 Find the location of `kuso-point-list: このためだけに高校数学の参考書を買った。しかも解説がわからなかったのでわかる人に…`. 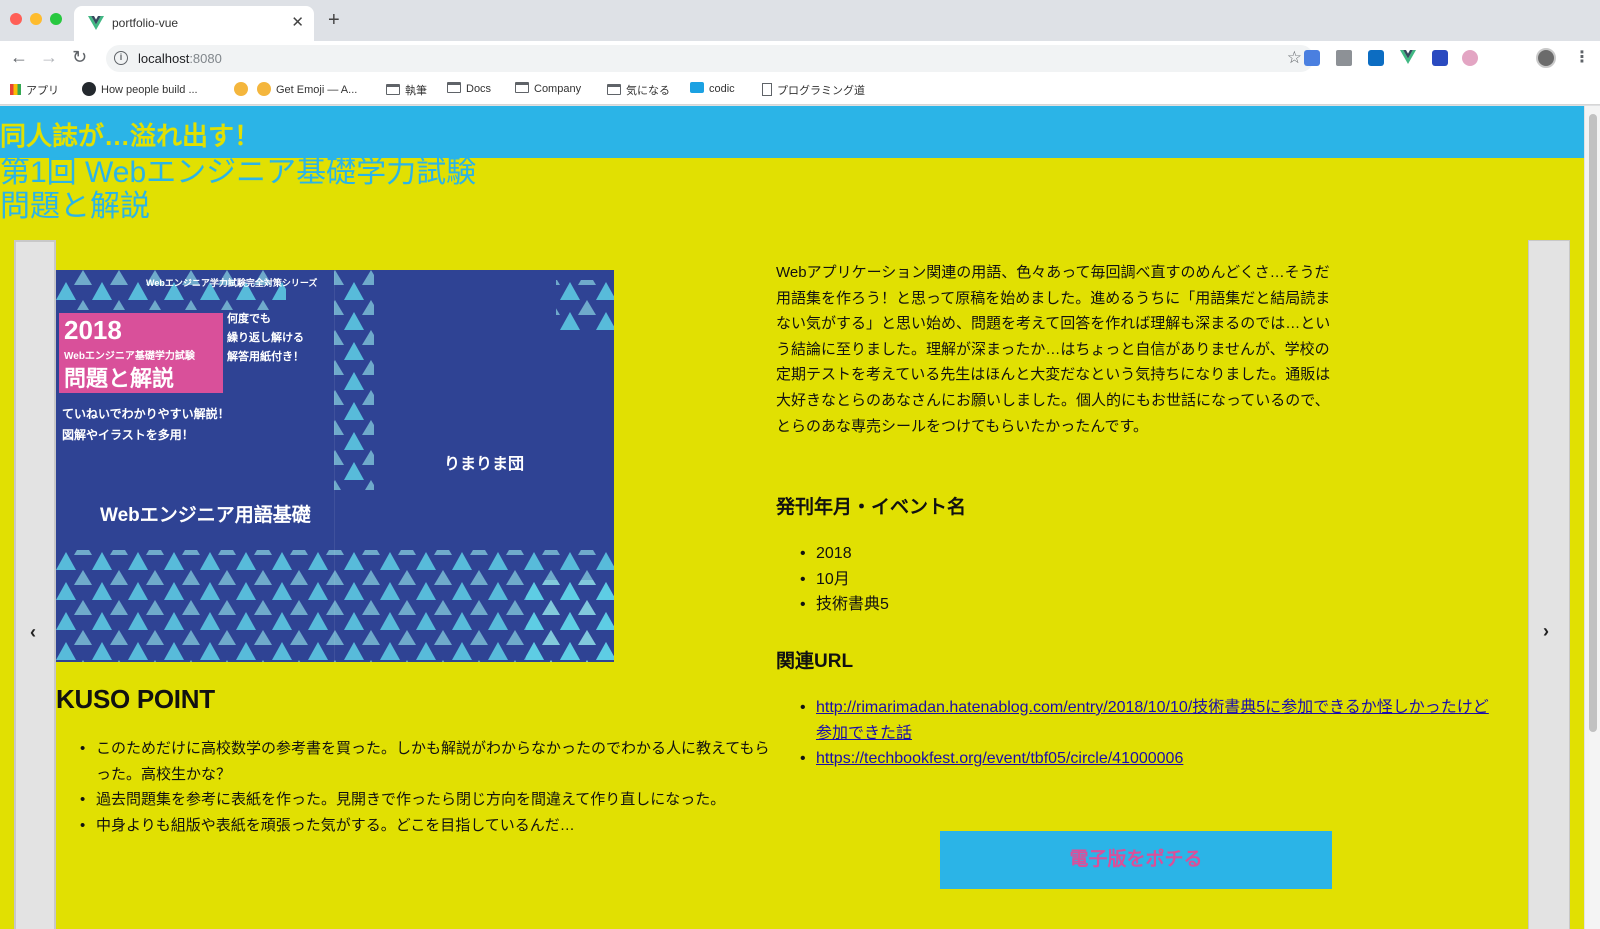

kuso-point-list: このためだけに高校数学の参考書を買った。しかも解説がわからなかったのでわかる人に… is located at coordinates (416, 787).